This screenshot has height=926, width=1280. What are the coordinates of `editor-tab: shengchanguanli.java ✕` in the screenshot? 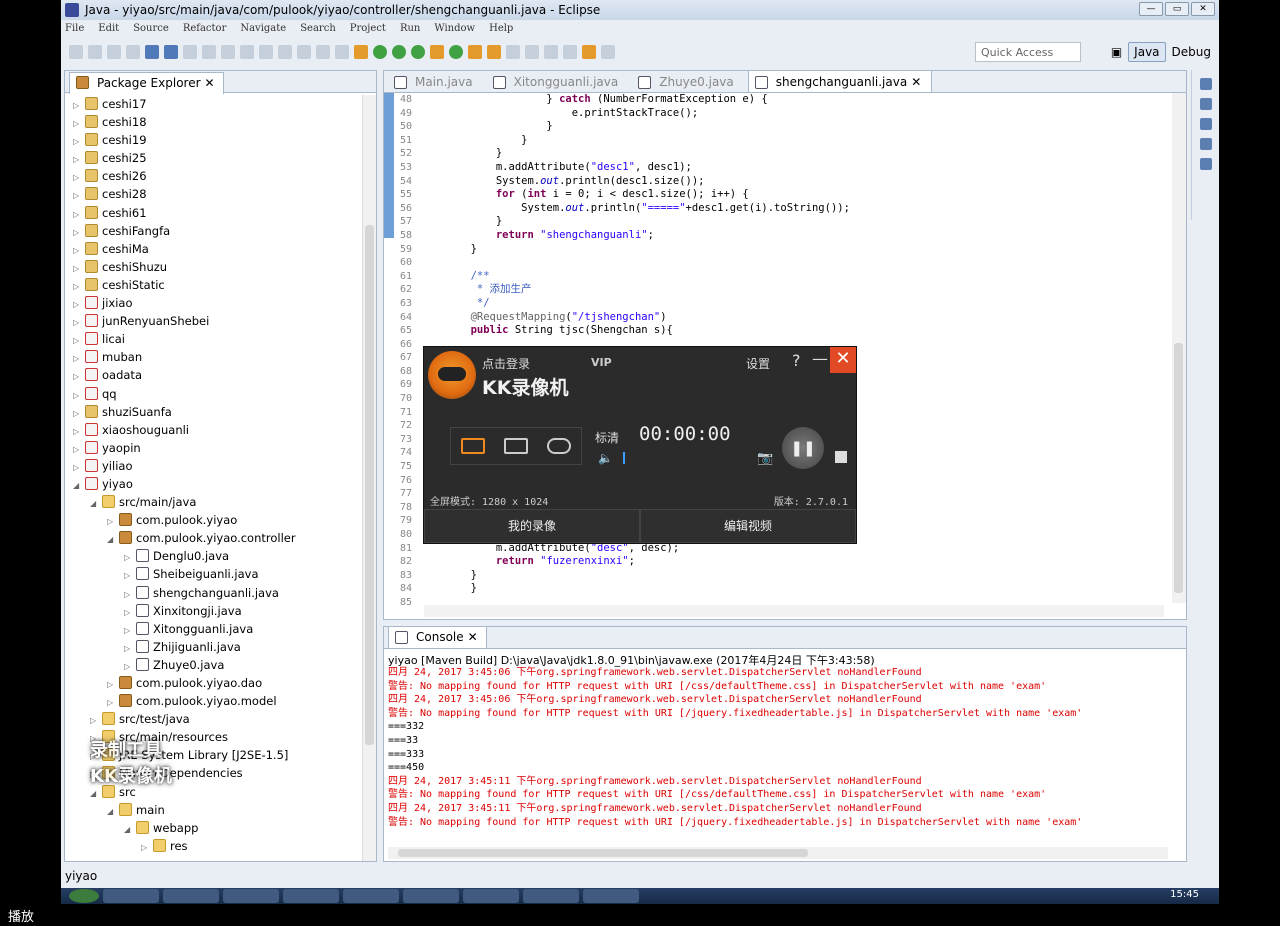 It's located at (840, 81).